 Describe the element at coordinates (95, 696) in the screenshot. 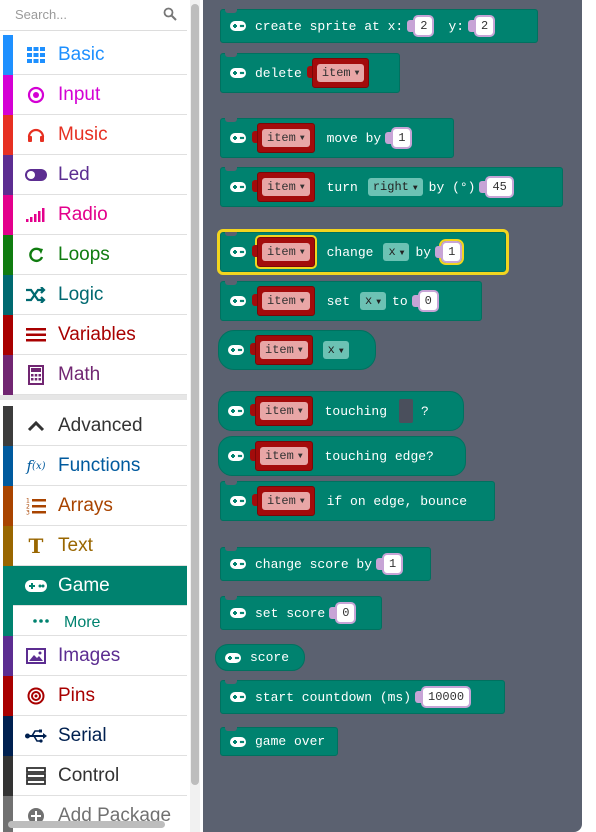

I see `category-pins: Pins` at that location.